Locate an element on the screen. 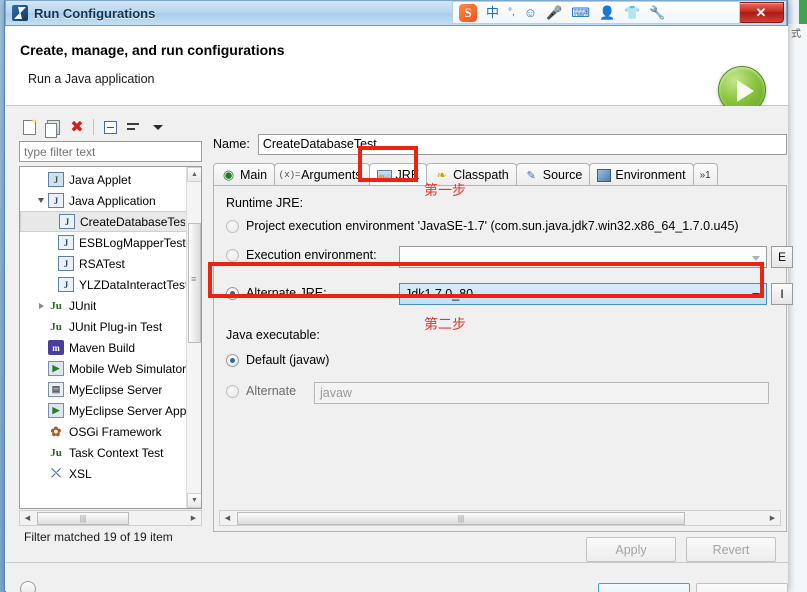  alternate-javaw-row: Alternate is located at coordinates (261, 391).